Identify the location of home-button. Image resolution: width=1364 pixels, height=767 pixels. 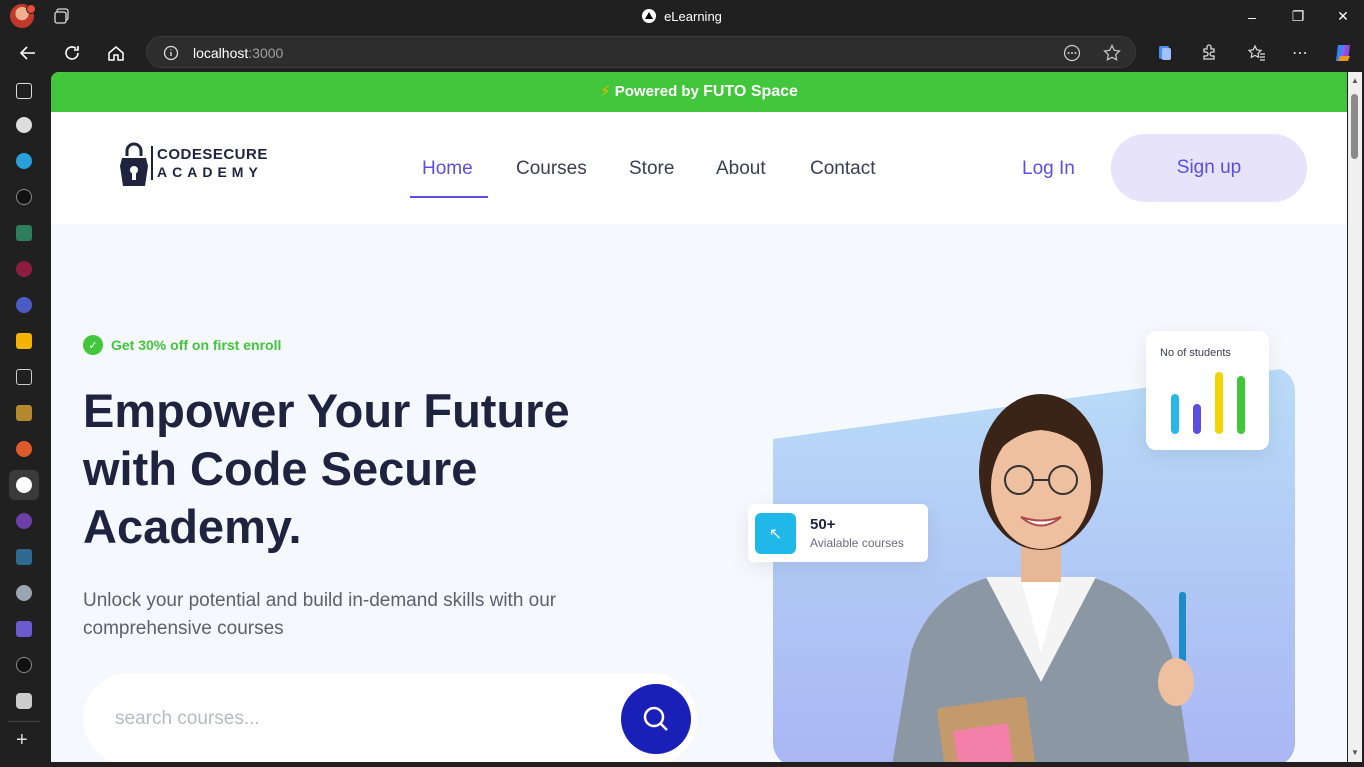
(116, 53).